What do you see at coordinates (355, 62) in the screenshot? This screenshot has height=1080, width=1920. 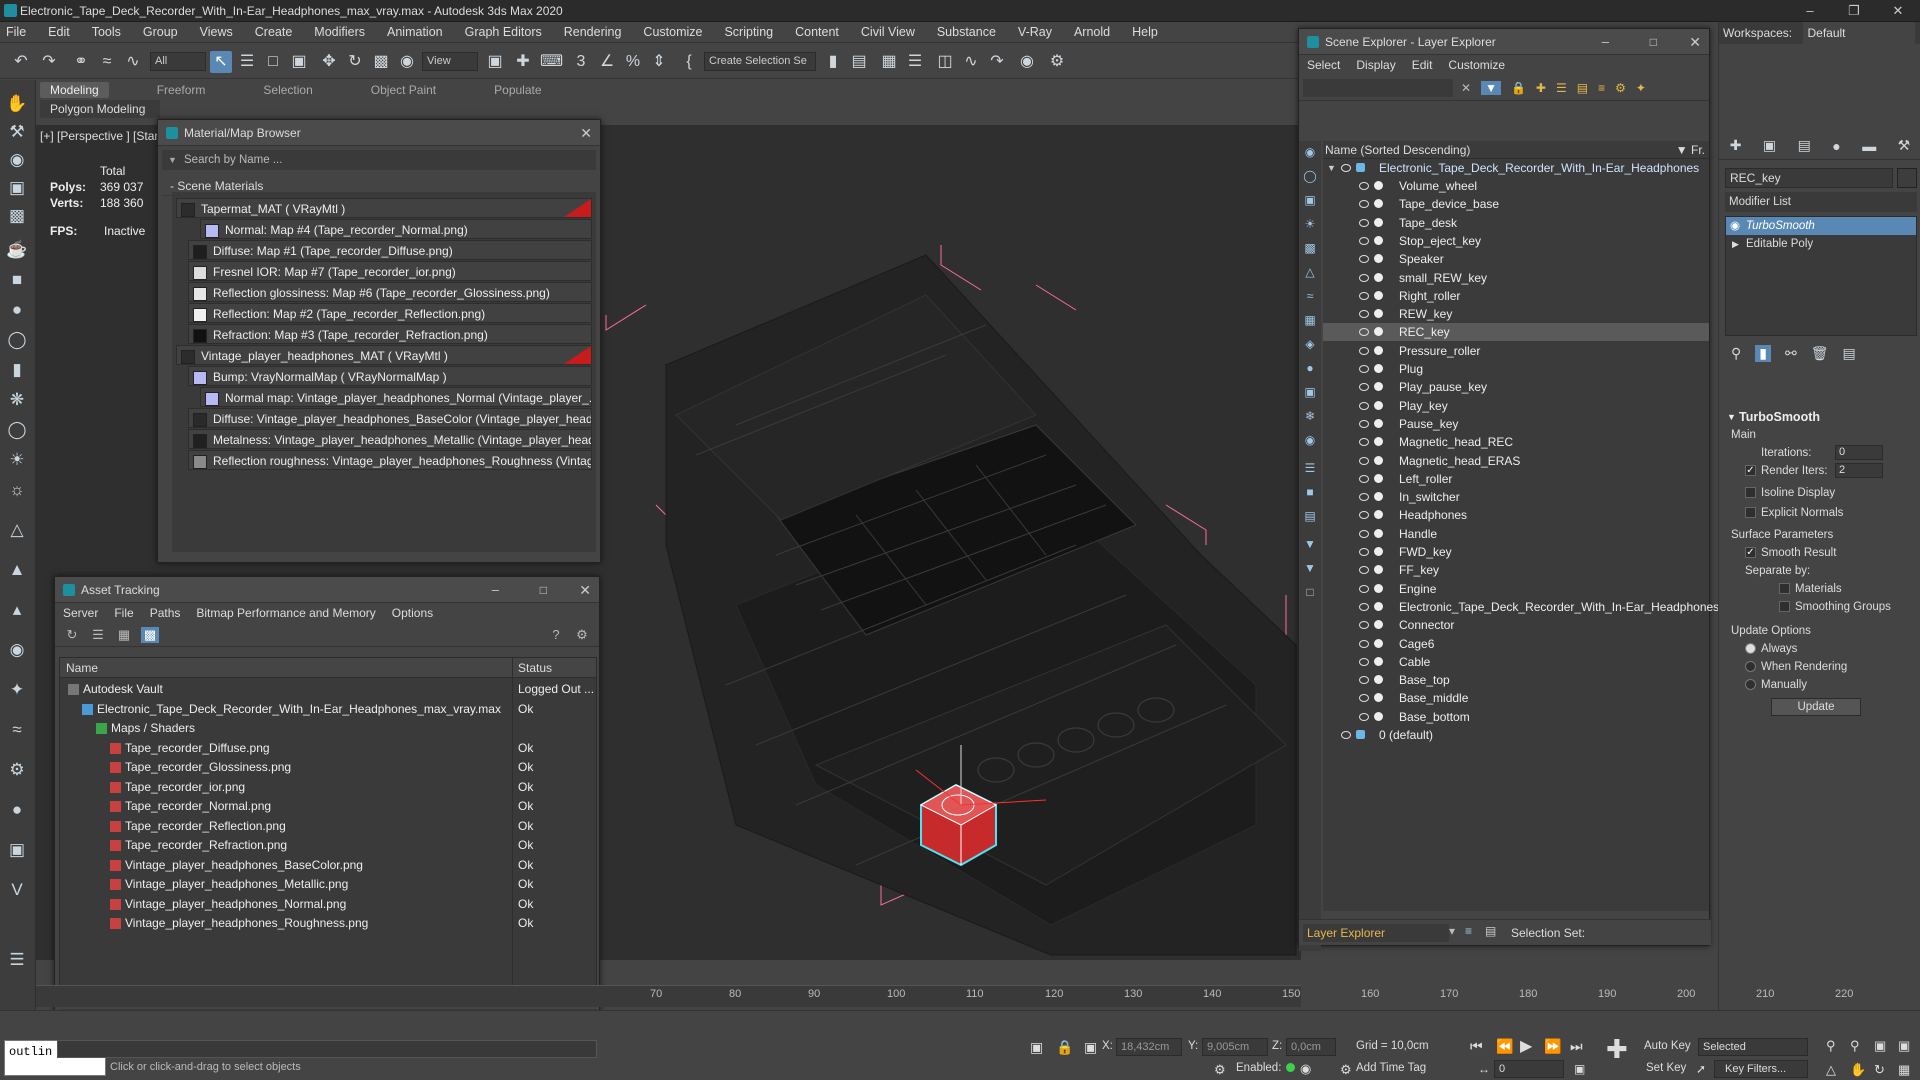 I see `rotate-icon: ↻` at bounding box center [355, 62].